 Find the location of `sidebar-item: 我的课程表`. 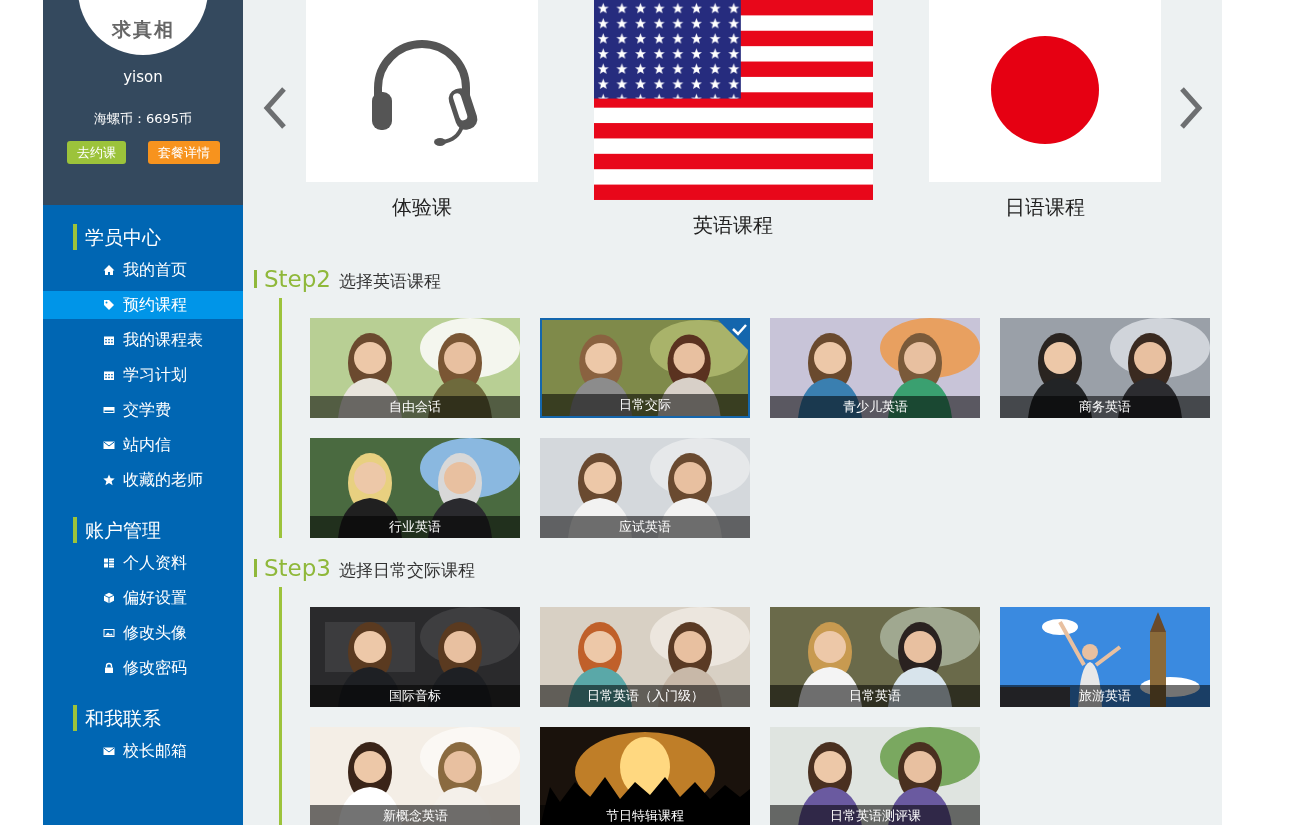

sidebar-item: 我的课程表 is located at coordinates (143, 340).